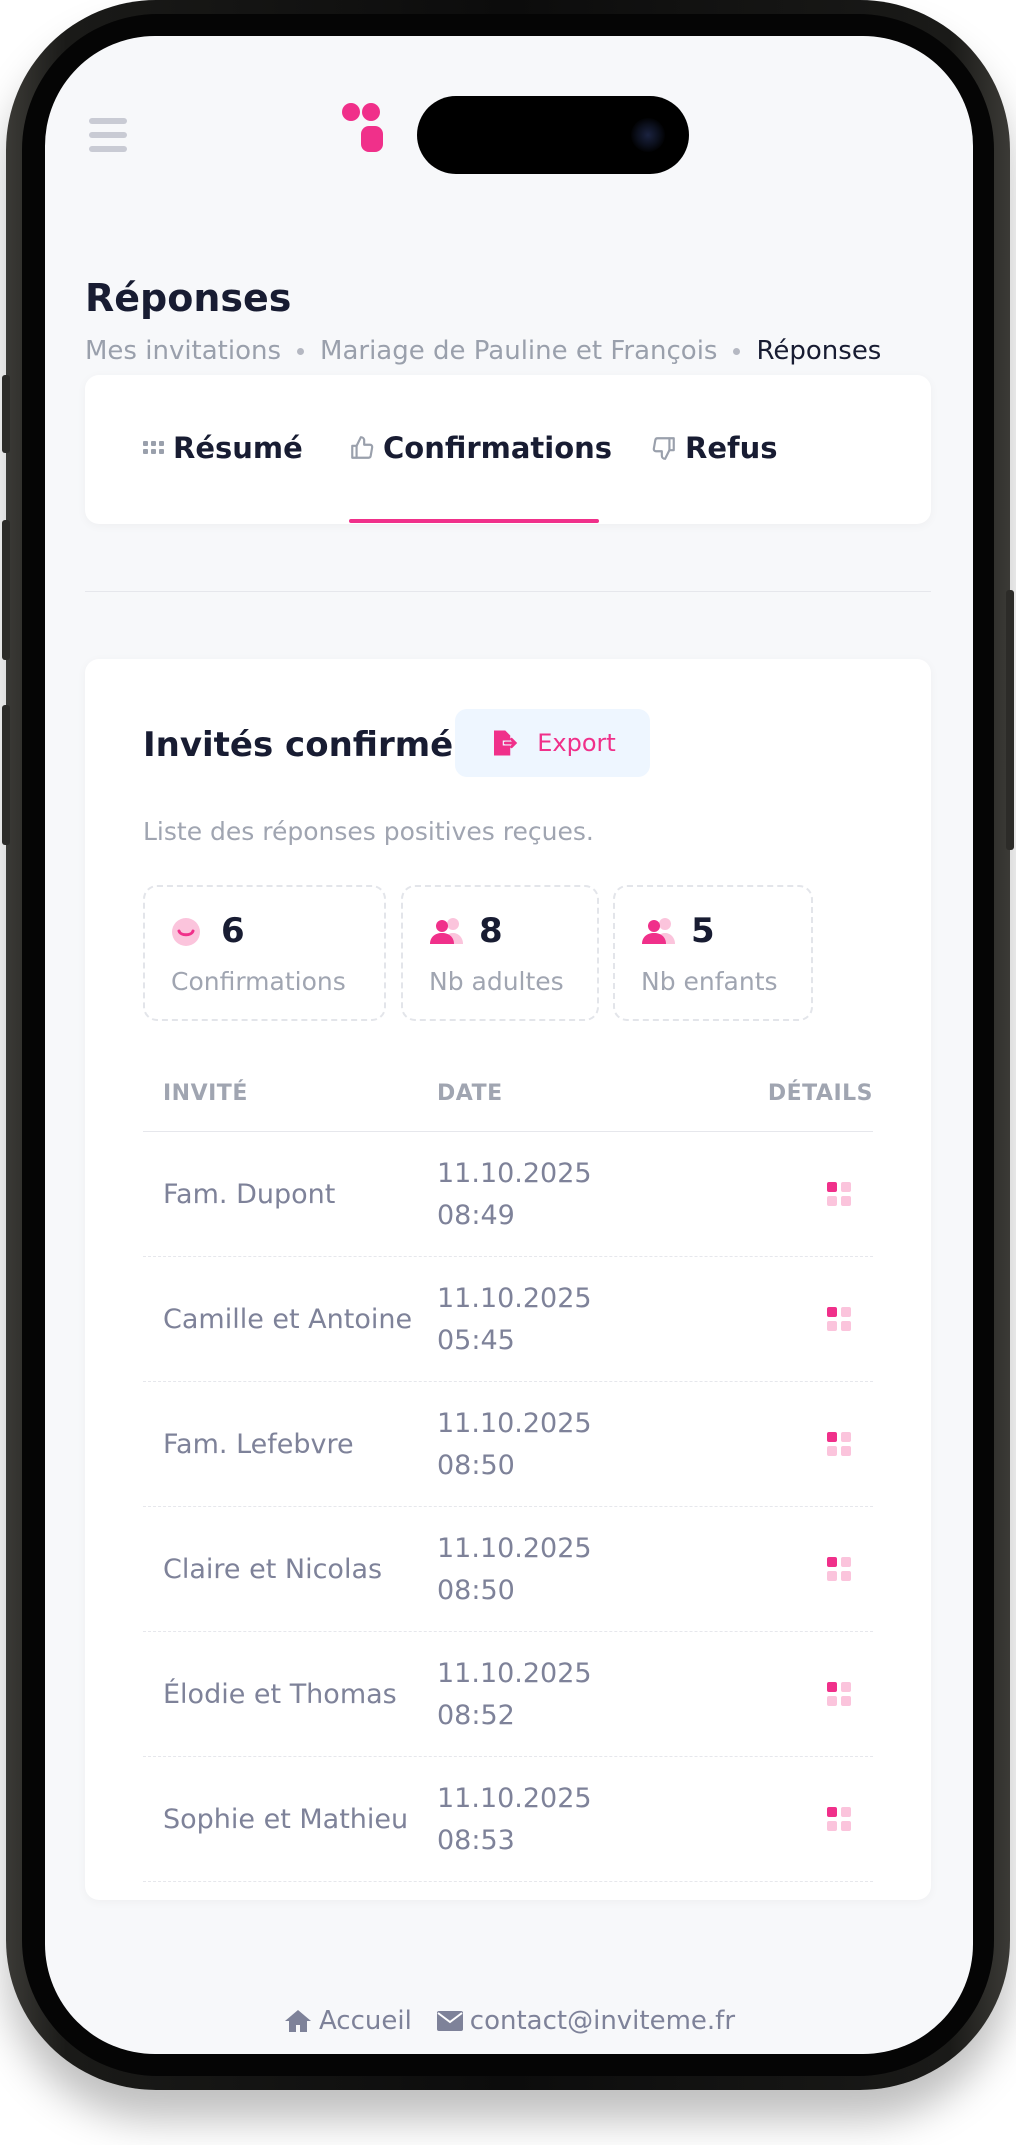 The image size is (1016, 2145). I want to click on section-divider, so click(508, 591).